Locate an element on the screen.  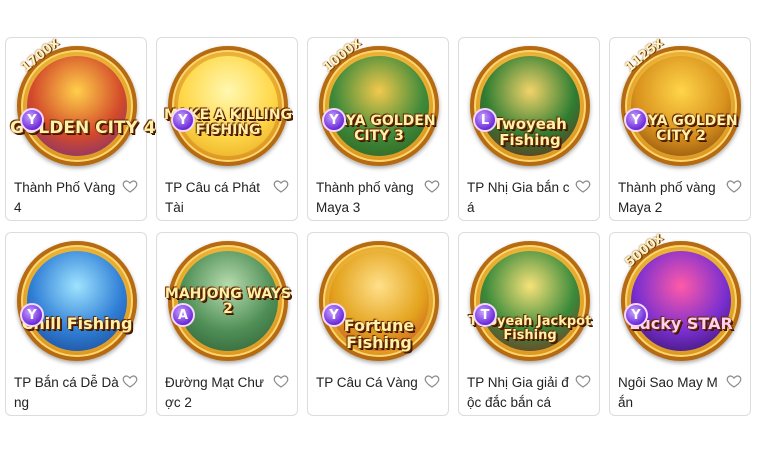
game-card: Chill Fishing Y TP Bắn cá Dễ Dàng is located at coordinates (76, 324).